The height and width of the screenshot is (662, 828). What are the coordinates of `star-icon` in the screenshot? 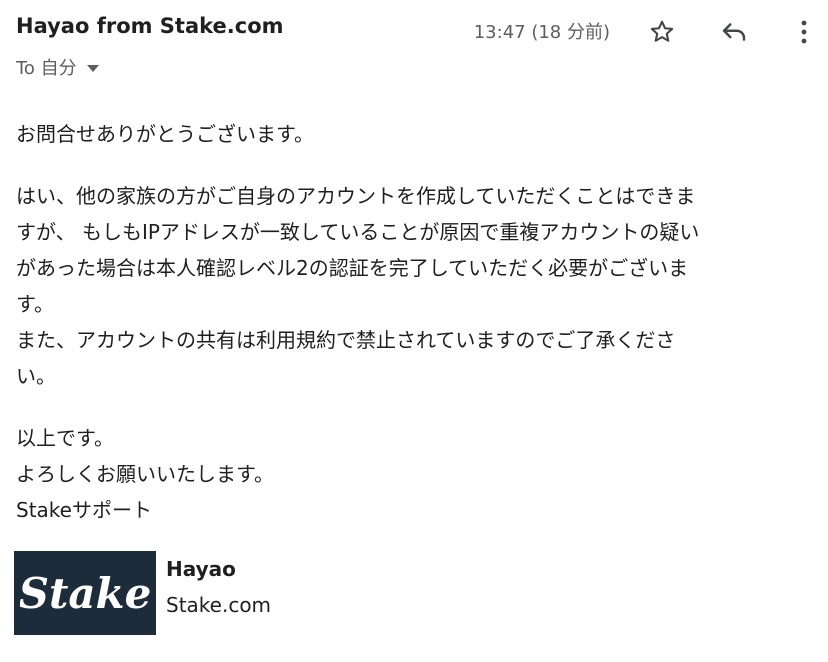 It's located at (662, 31).